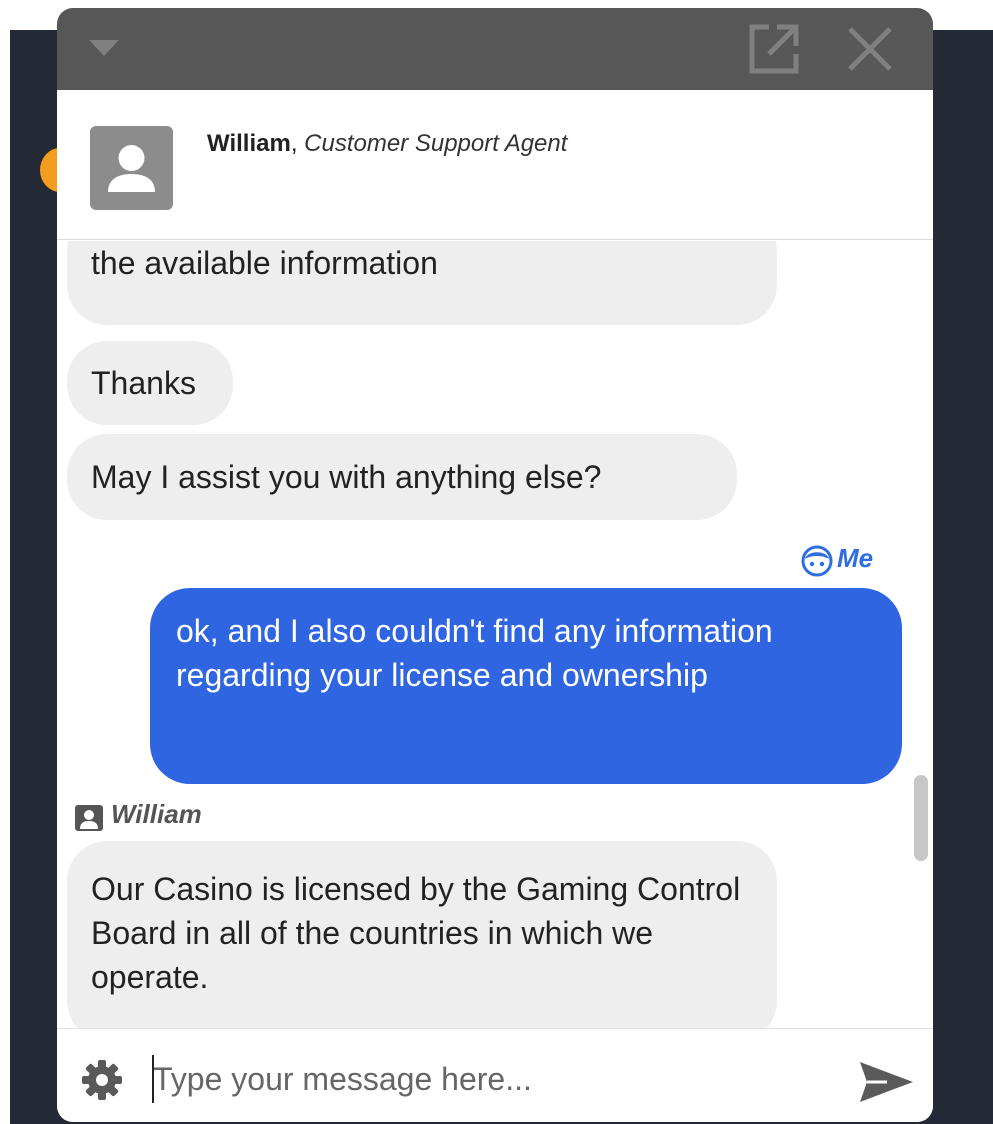  I want to click on message-scrollbar, so click(921, 818).